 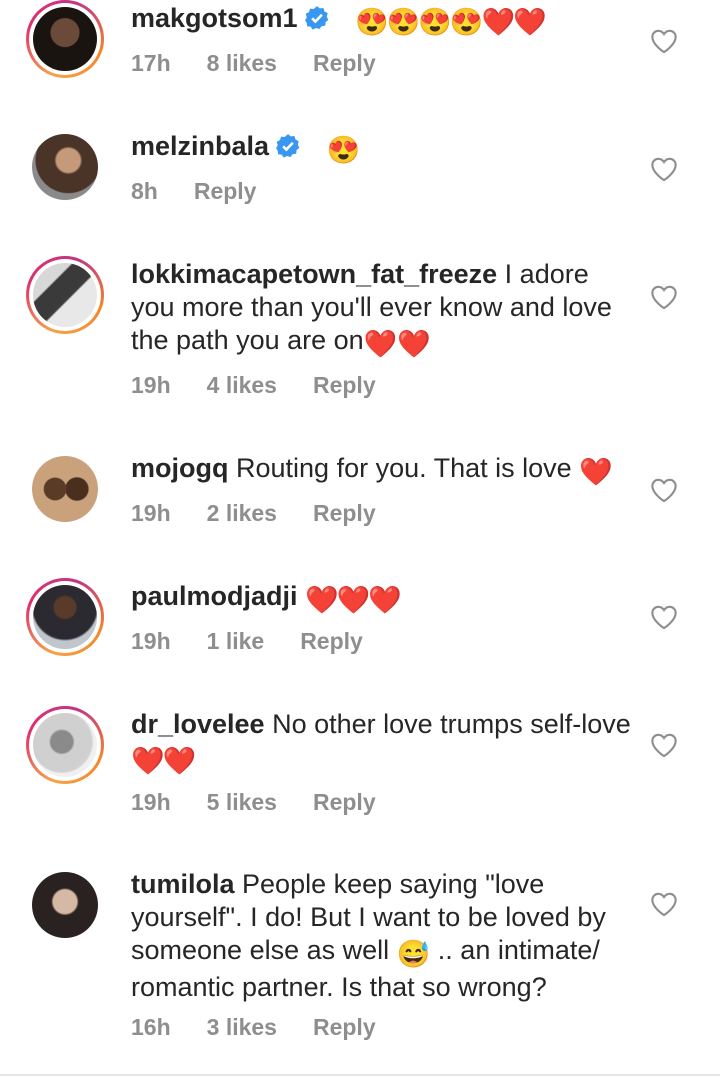 What do you see at coordinates (236, 641) in the screenshot?
I see `comment-likes: 1 like` at bounding box center [236, 641].